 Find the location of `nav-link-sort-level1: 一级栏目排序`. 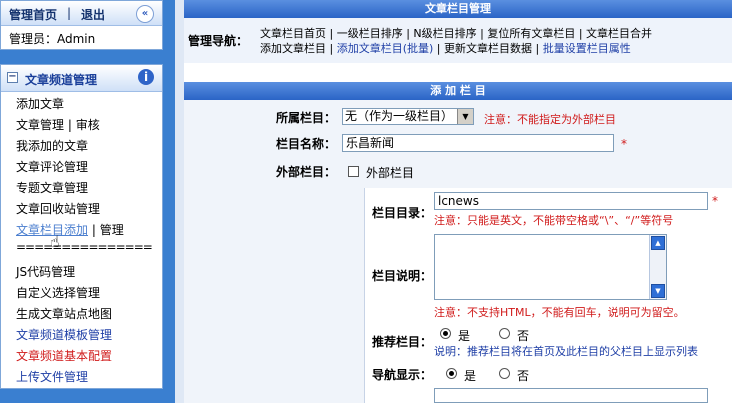

nav-link-sort-level1: 一级栏目排序 is located at coordinates (370, 33).